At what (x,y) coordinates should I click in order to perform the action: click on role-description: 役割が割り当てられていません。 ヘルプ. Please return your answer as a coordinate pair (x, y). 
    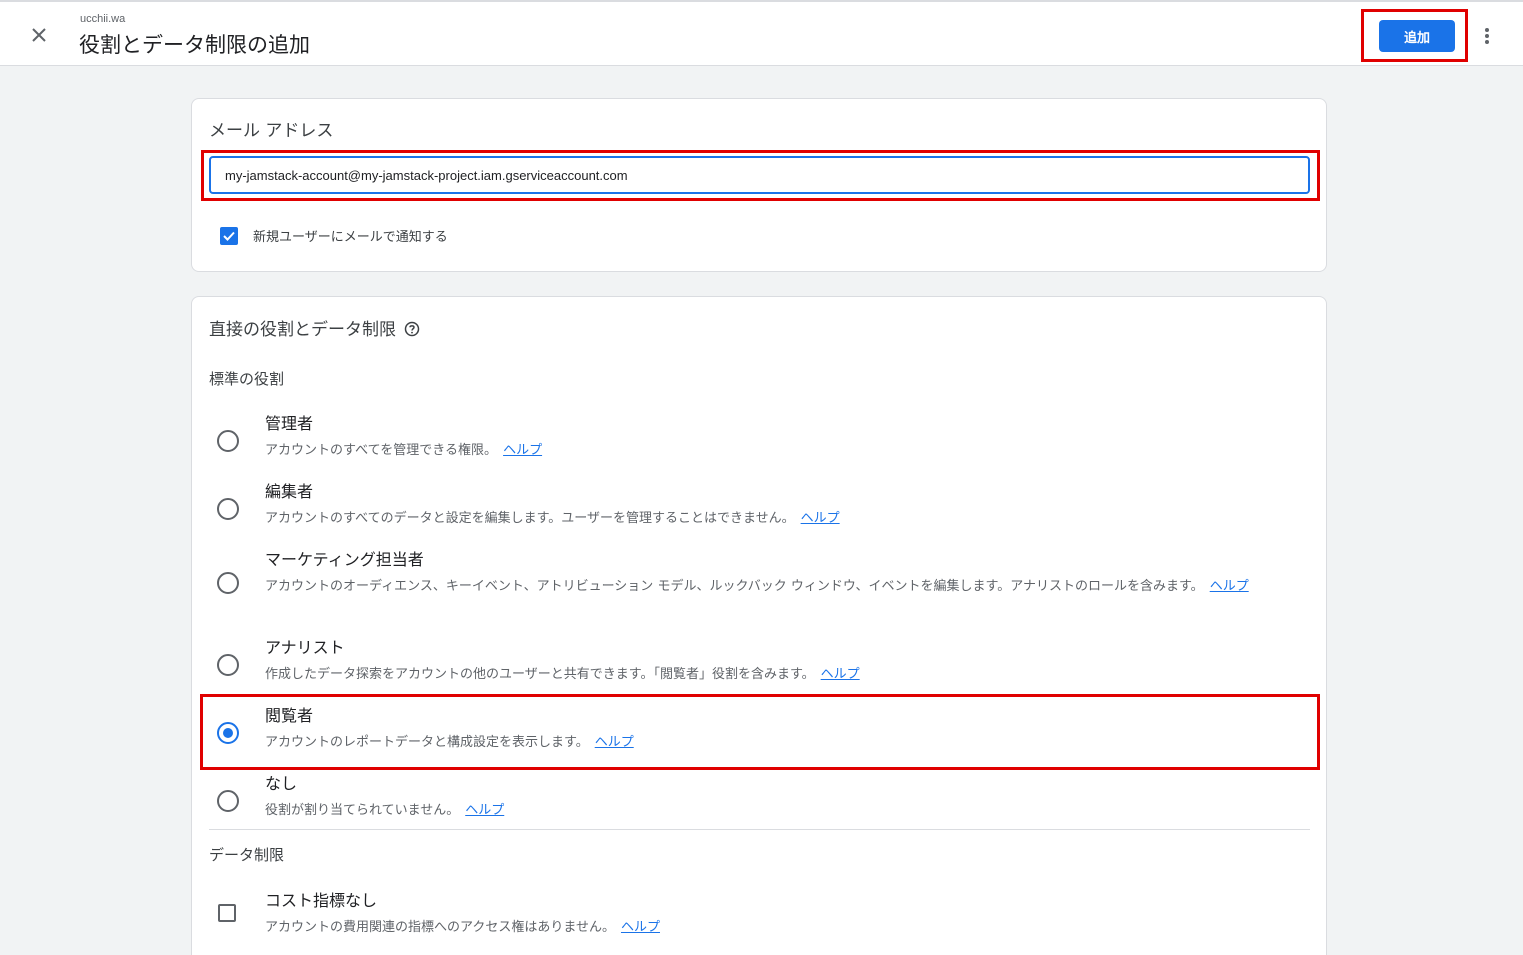
    Looking at the image, I should click on (385, 810).